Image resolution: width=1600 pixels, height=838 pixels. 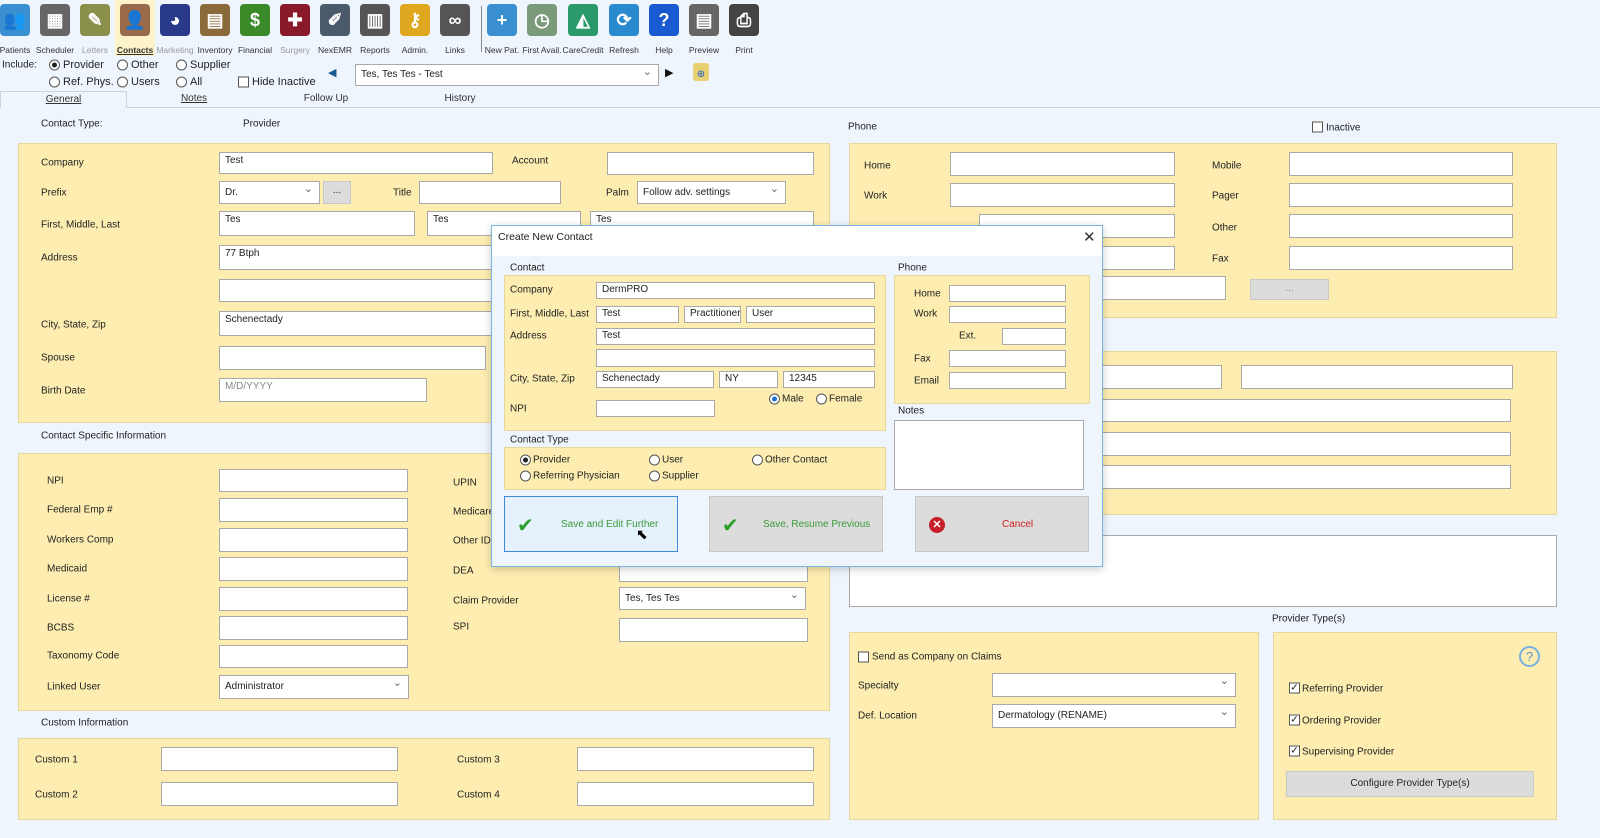 I want to click on dialog-work-input, so click(x=1007, y=314).